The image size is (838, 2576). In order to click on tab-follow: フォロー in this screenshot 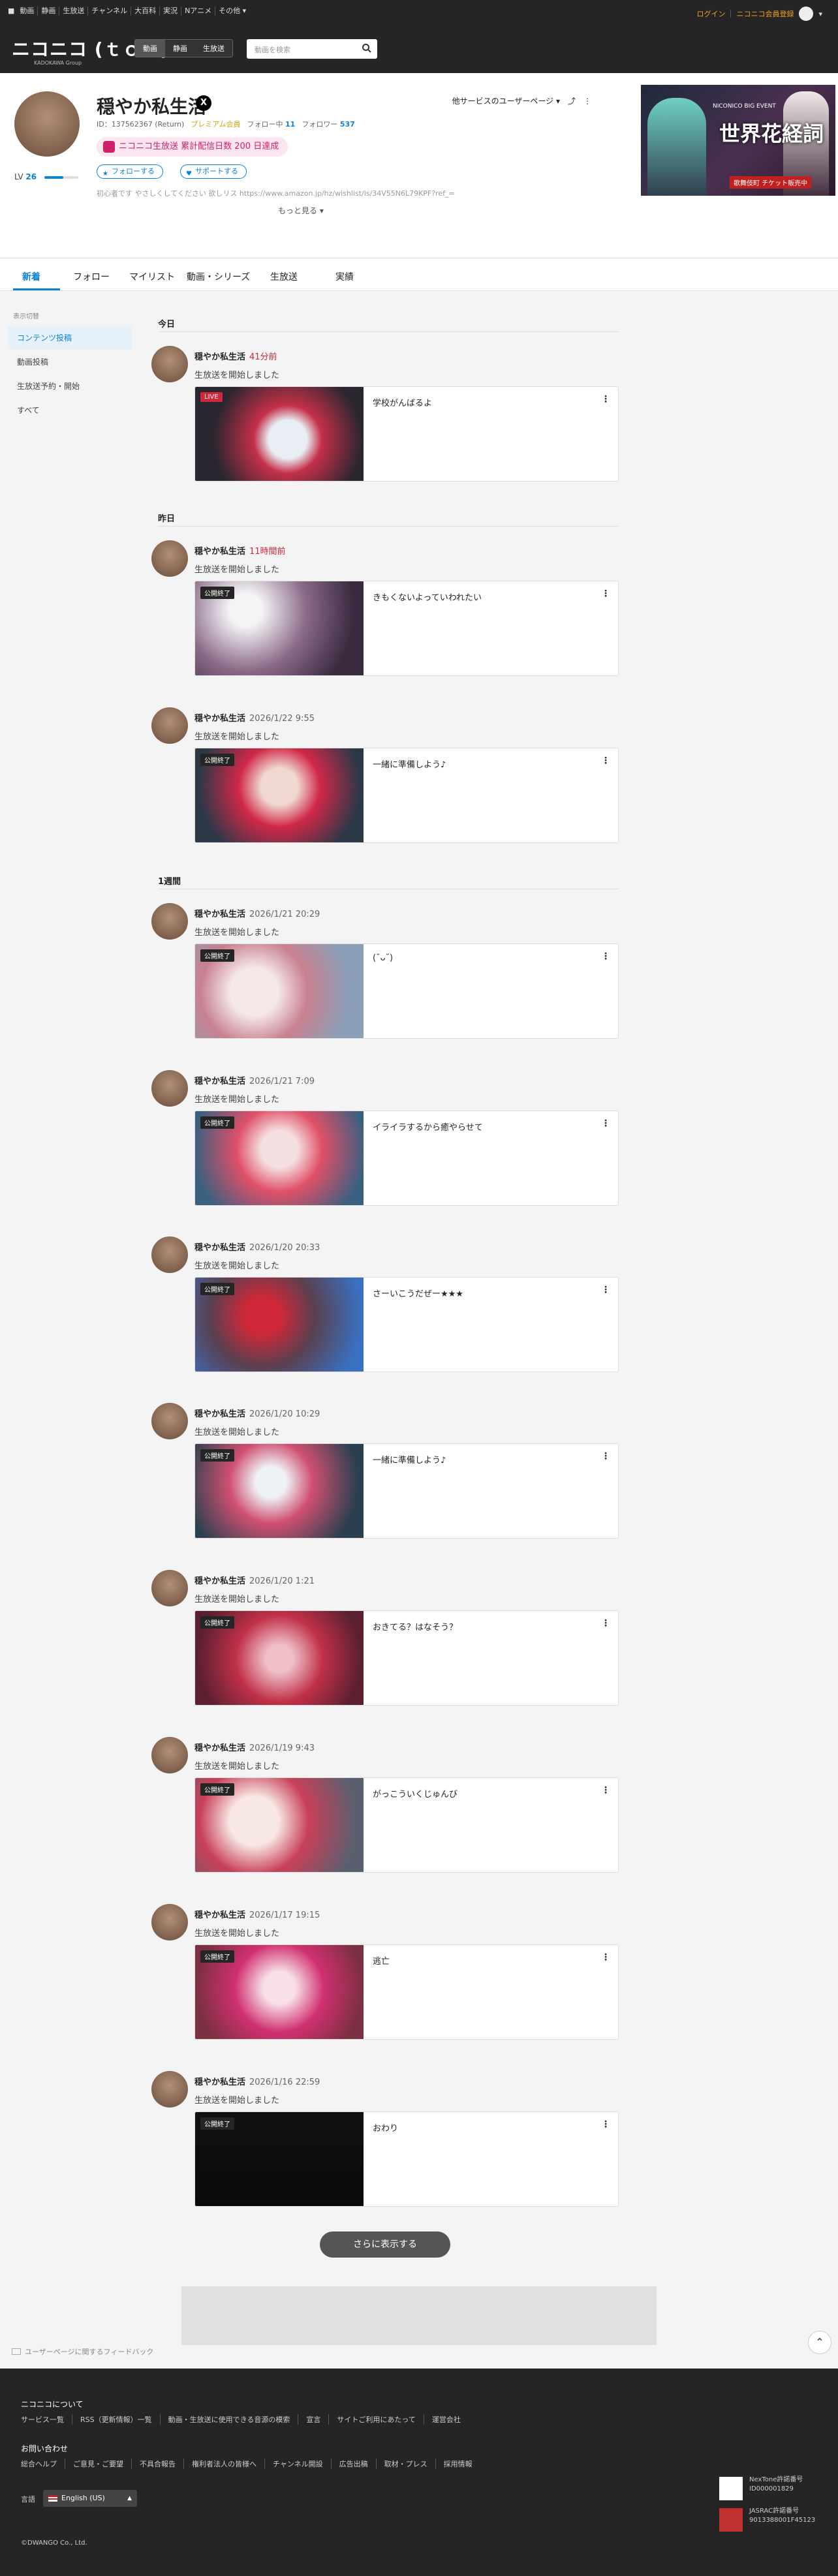, I will do `click(91, 276)`.